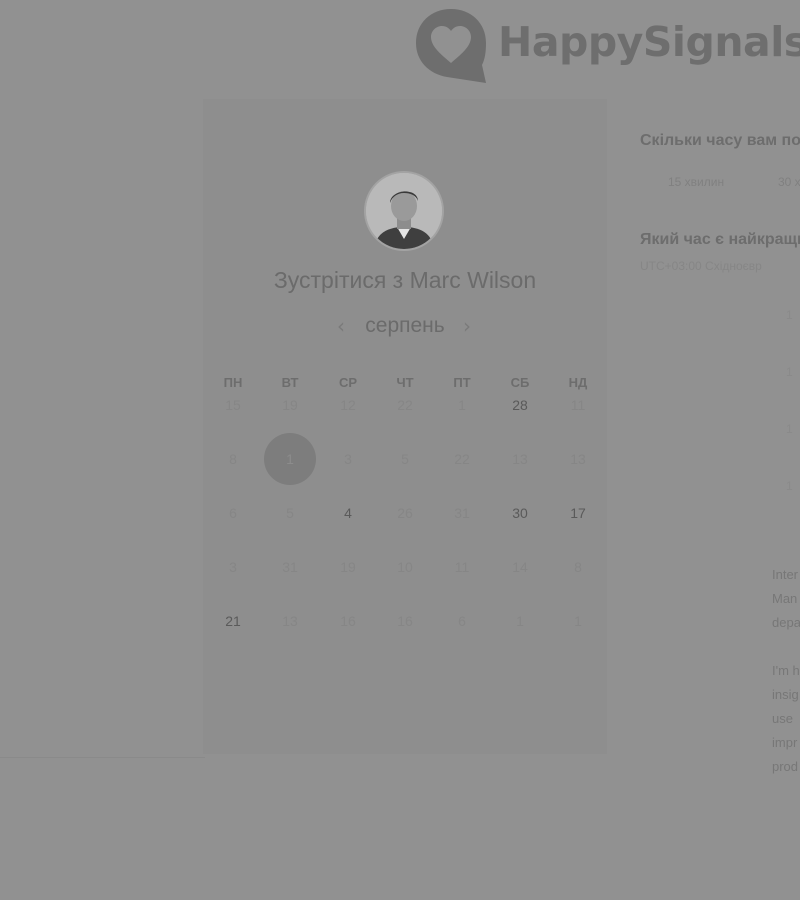 This screenshot has height=900, width=800. Describe the element at coordinates (348, 405) in the screenshot. I see `calendar-day: 12` at that location.